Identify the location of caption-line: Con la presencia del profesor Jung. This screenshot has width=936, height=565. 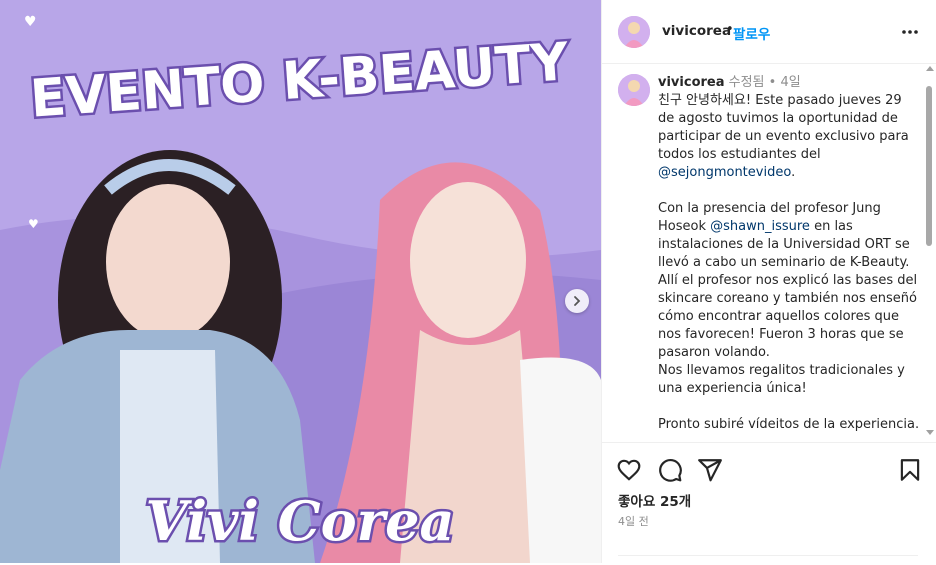
(769, 209).